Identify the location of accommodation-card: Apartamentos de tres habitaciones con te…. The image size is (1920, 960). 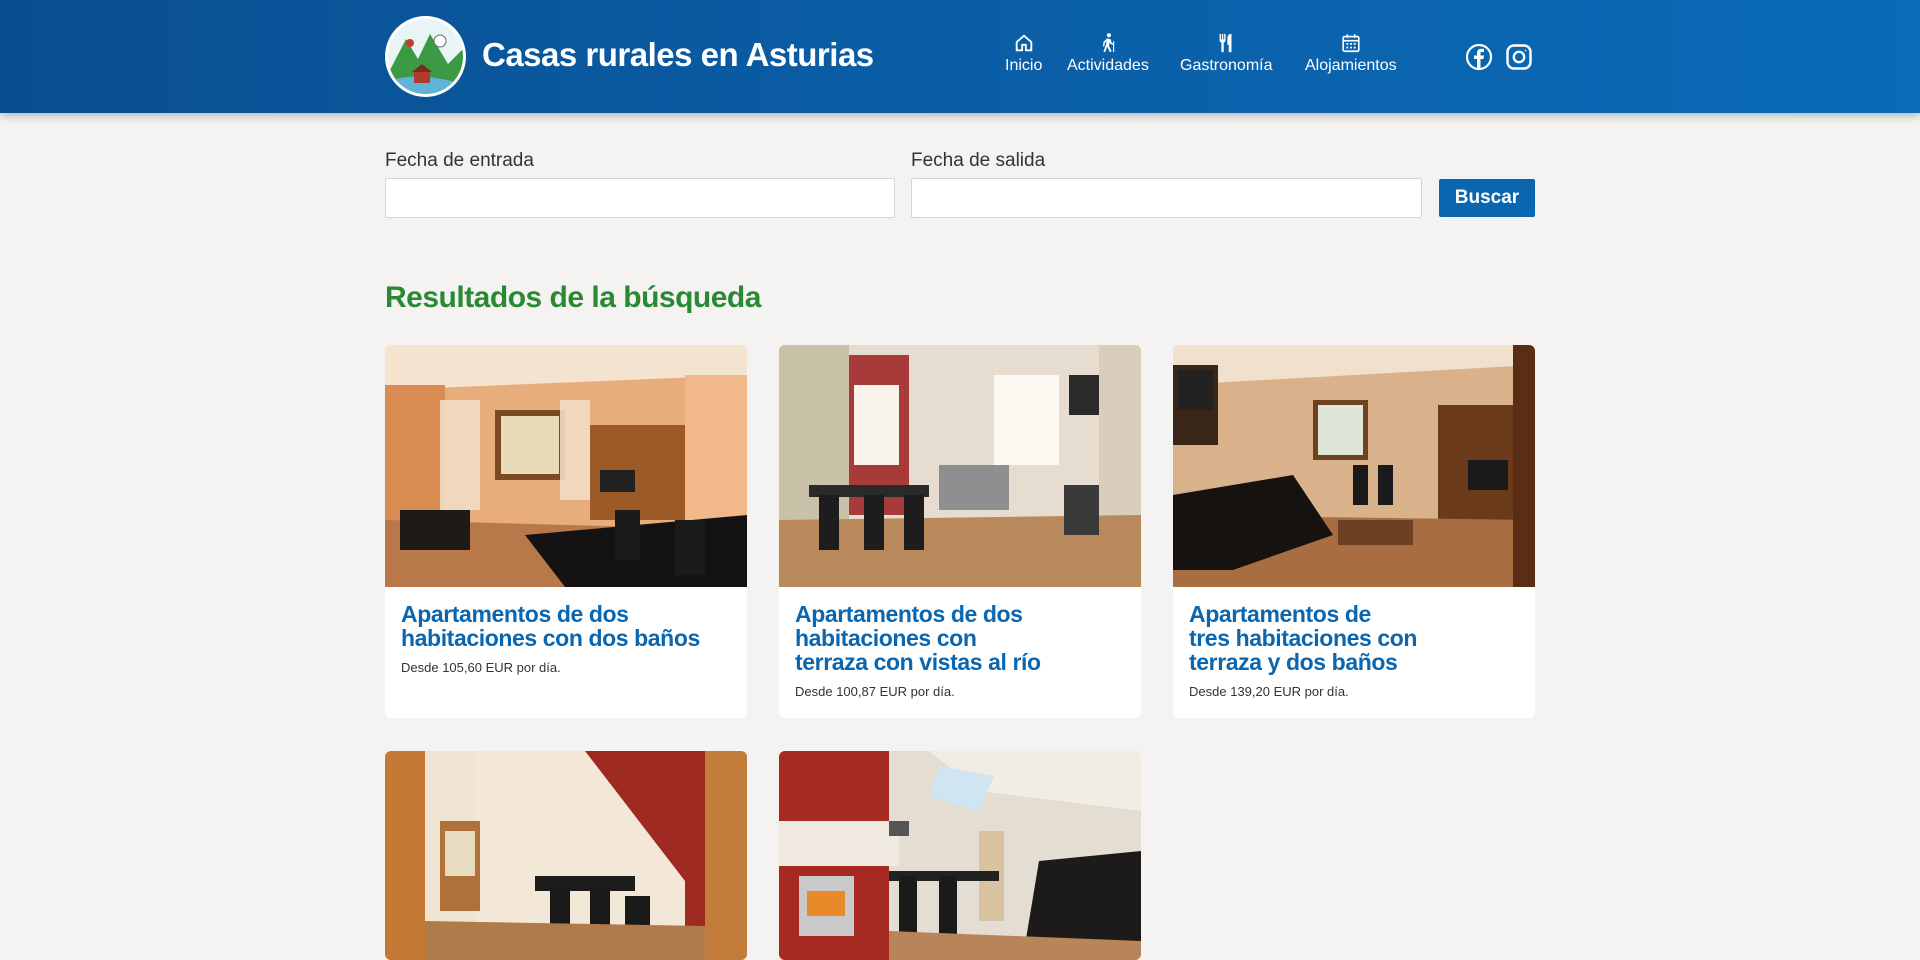
(1354, 531).